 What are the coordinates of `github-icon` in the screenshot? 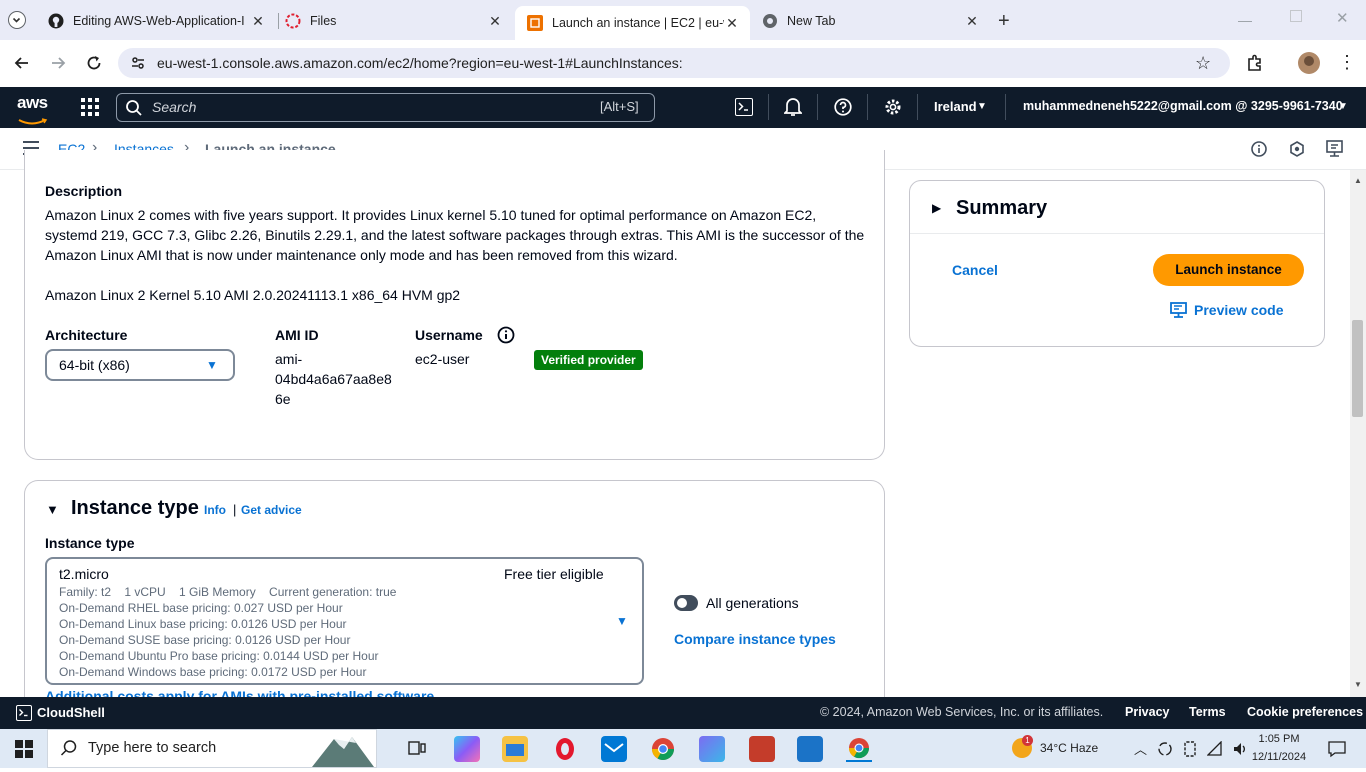 It's located at (56, 21).